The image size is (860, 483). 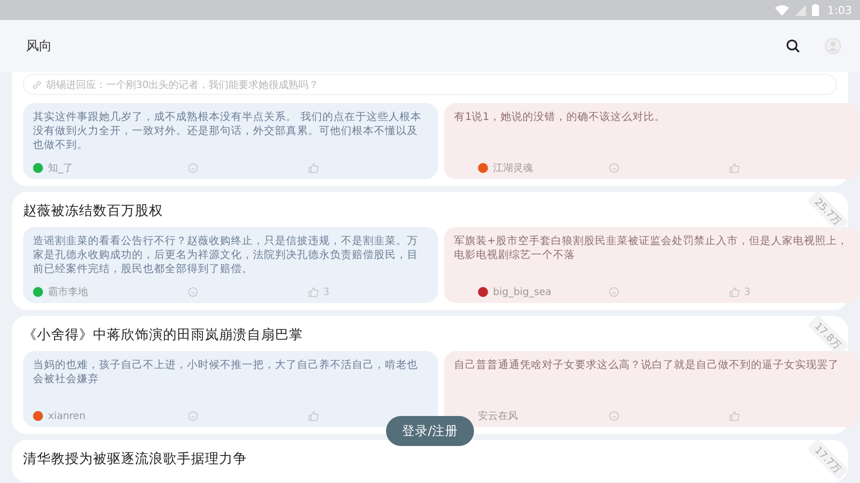 I want to click on author-name: 霸市李地, so click(x=68, y=292).